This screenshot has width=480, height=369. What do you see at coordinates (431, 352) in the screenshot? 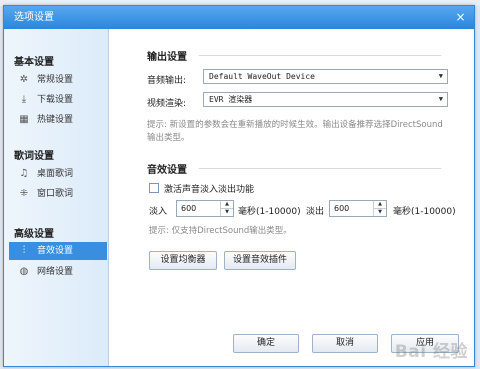
I see `watermark-logo: Bai 经验` at bounding box center [431, 352].